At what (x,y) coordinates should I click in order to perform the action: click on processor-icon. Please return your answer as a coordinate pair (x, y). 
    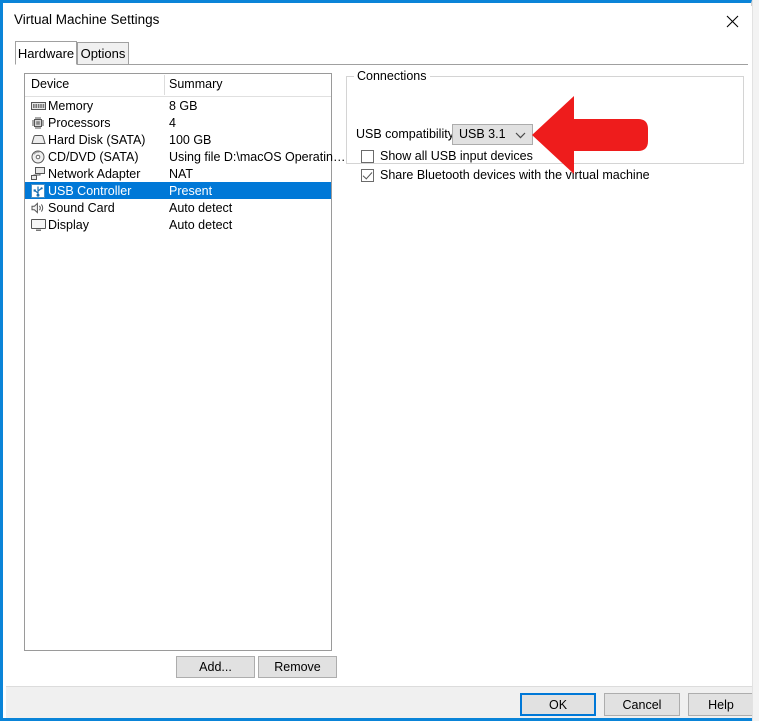
    Looking at the image, I should click on (38, 122).